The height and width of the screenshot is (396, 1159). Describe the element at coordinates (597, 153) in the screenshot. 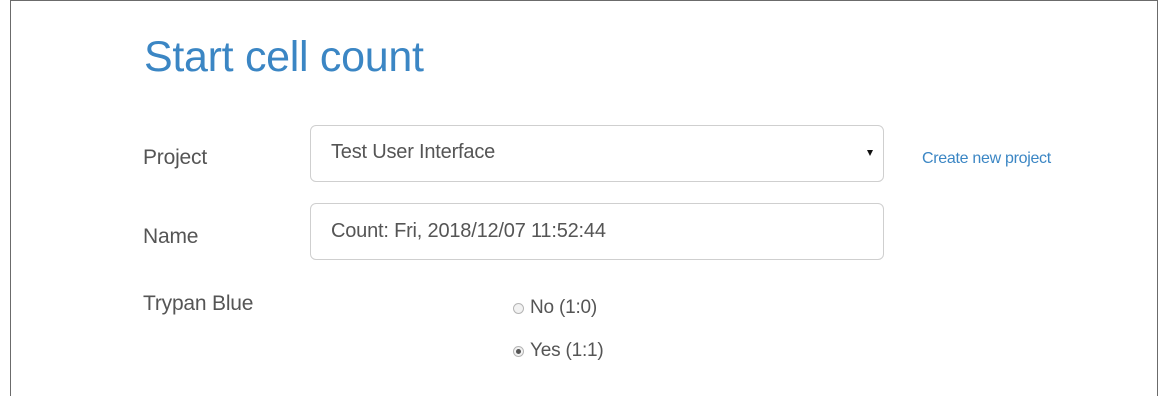

I see `project-select: Test User Interface` at that location.